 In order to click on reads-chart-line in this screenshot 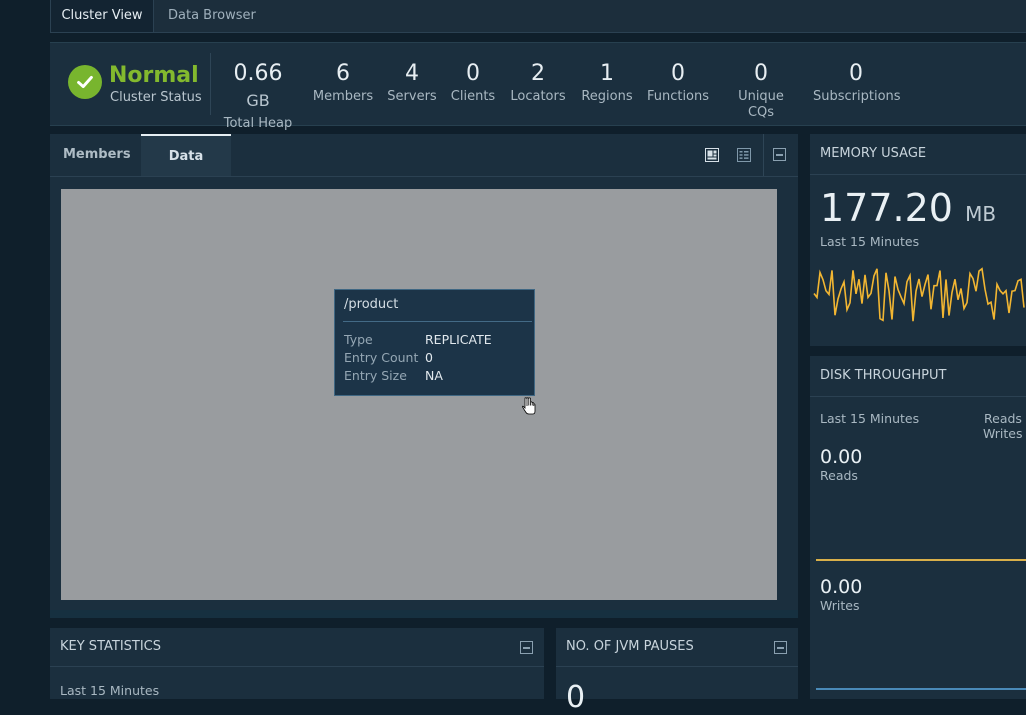, I will do `click(921, 560)`.